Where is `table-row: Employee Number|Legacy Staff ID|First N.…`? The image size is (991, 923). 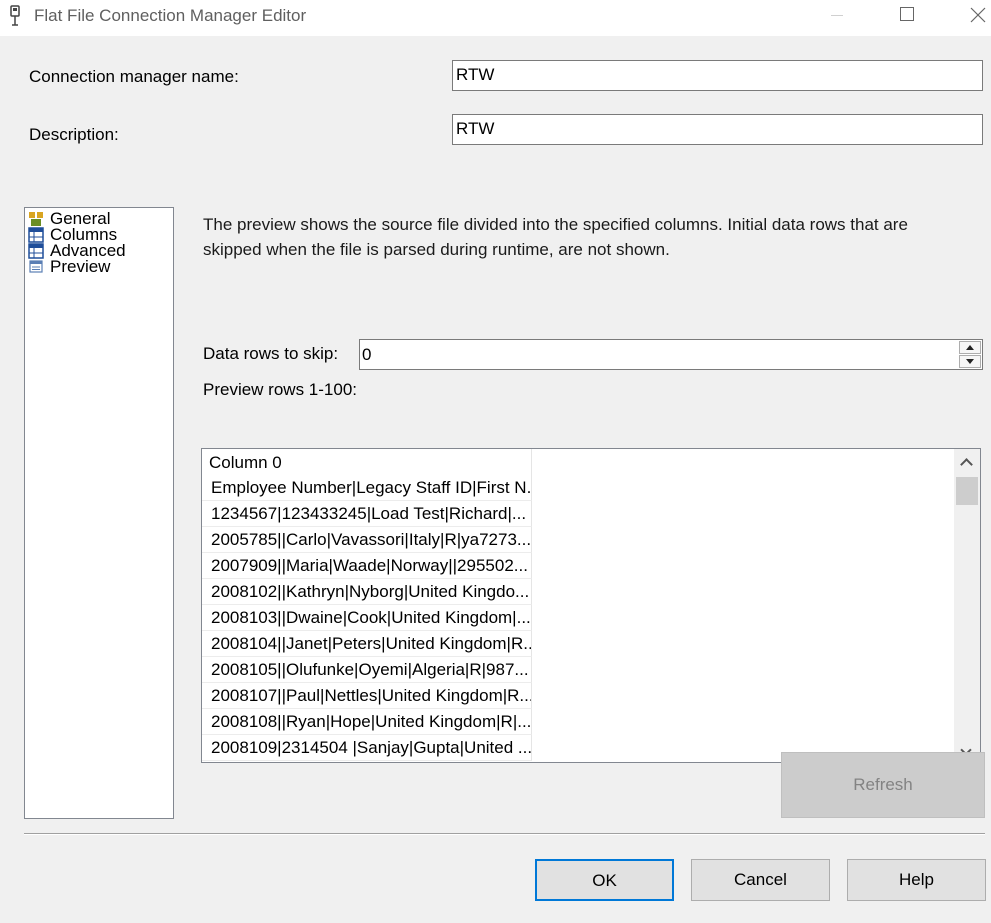 table-row: Employee Number|Legacy Staff ID|First N.… is located at coordinates (367, 488).